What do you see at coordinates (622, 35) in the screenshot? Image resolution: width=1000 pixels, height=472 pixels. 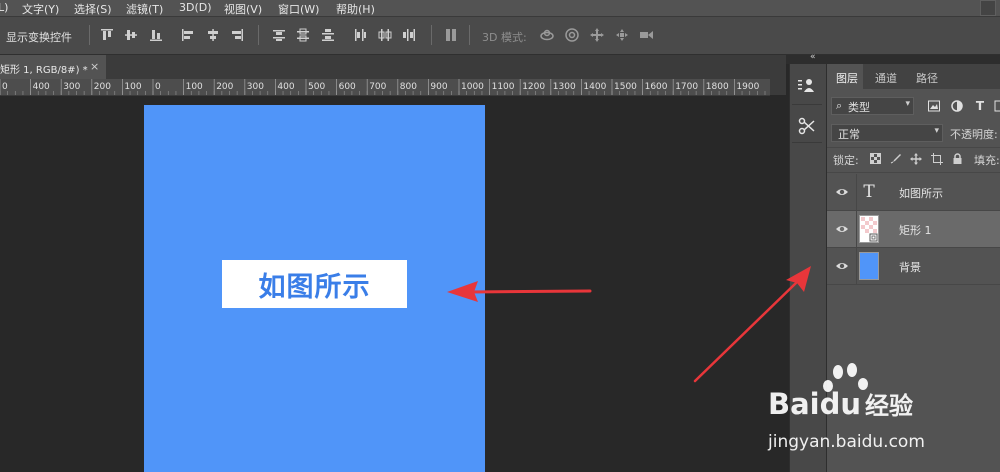 I see `slide-3d-icon` at bounding box center [622, 35].